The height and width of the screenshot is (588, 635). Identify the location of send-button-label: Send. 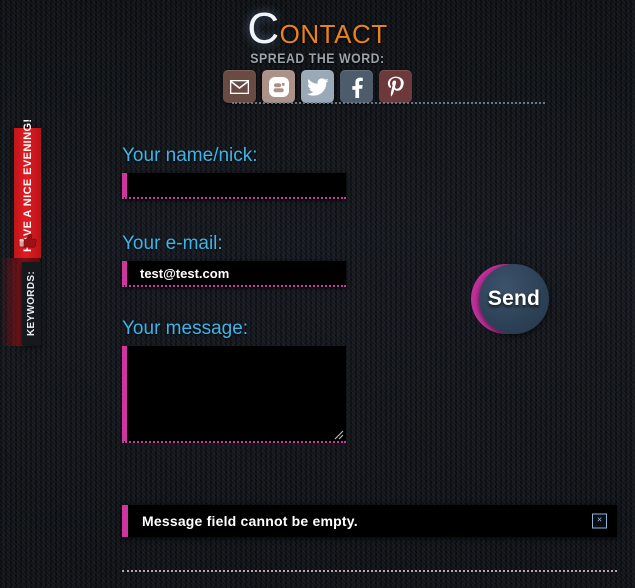
(514, 298).